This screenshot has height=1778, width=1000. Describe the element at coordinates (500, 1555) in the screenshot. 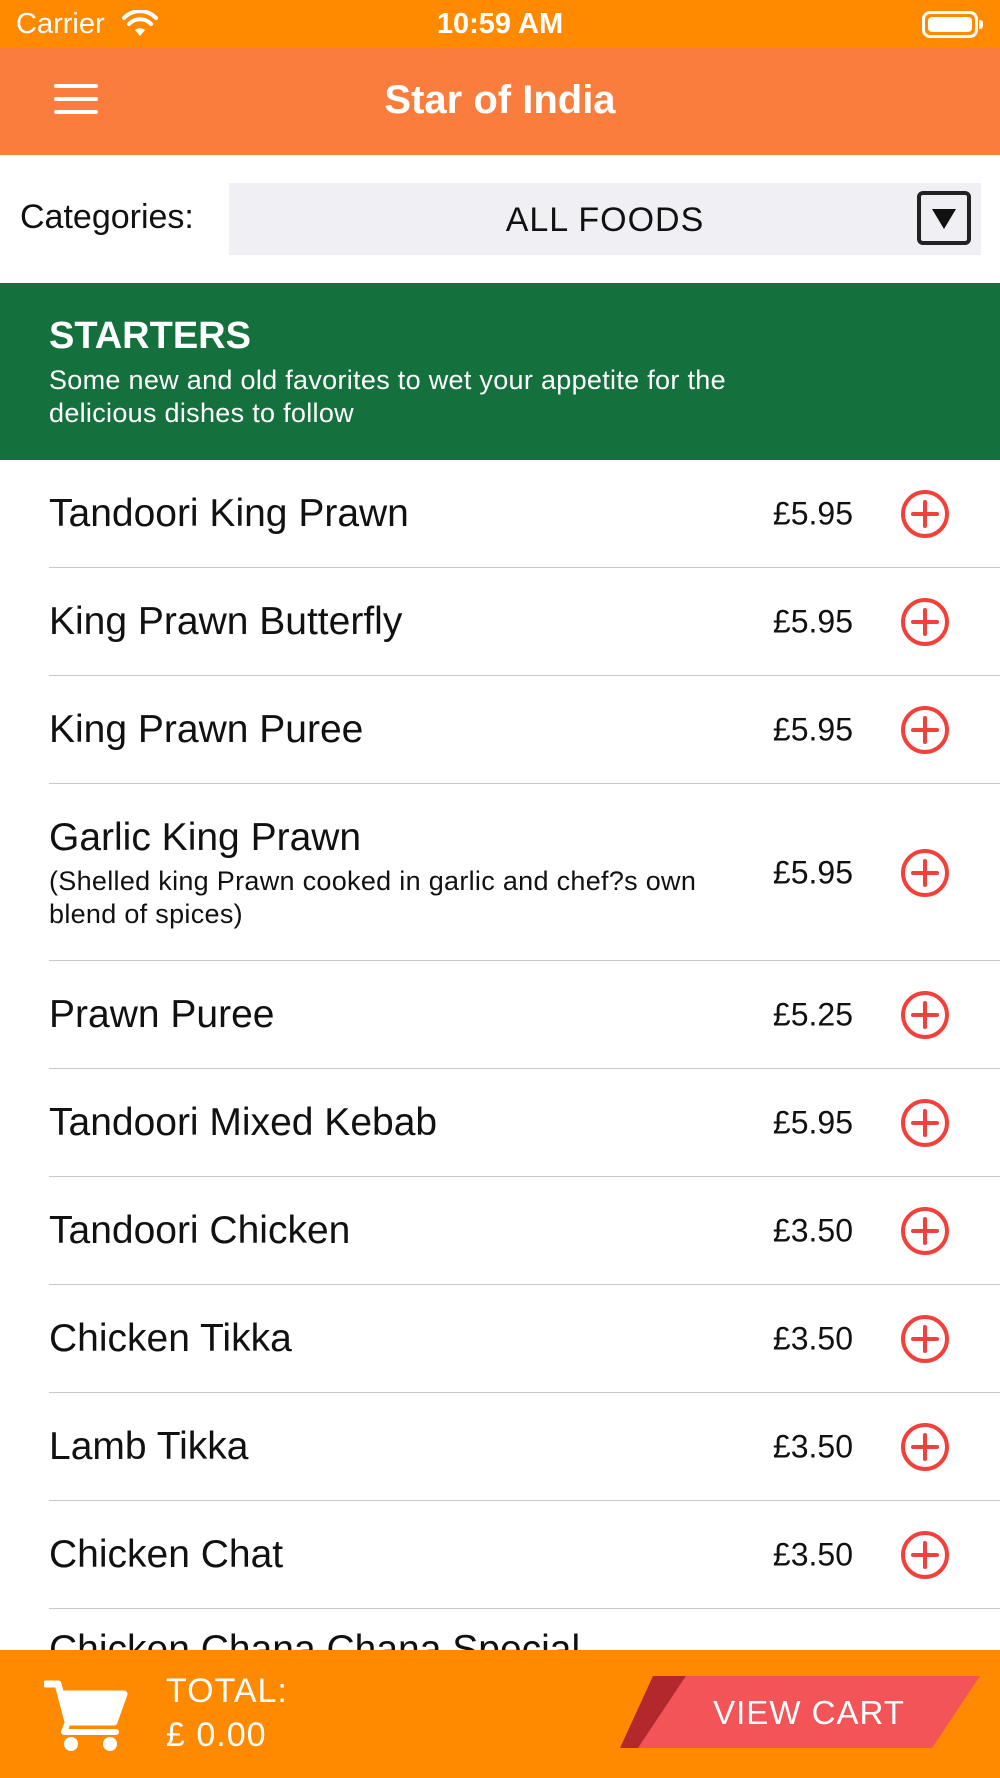

I see `menu-item: Chicken Chat £3.50` at that location.